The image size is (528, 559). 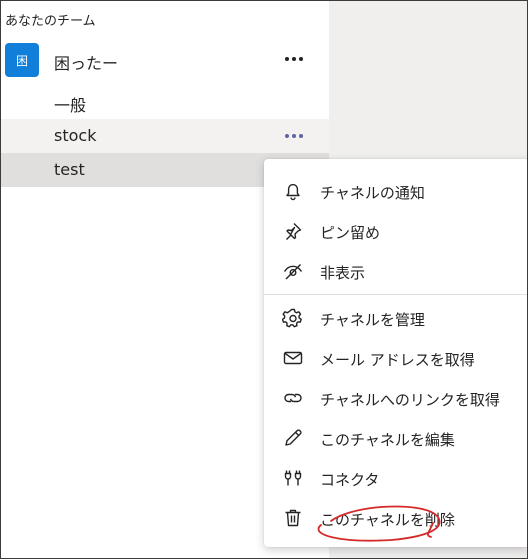 I want to click on menu-item-delete-channel: このチャネルを削除, so click(x=395, y=518).